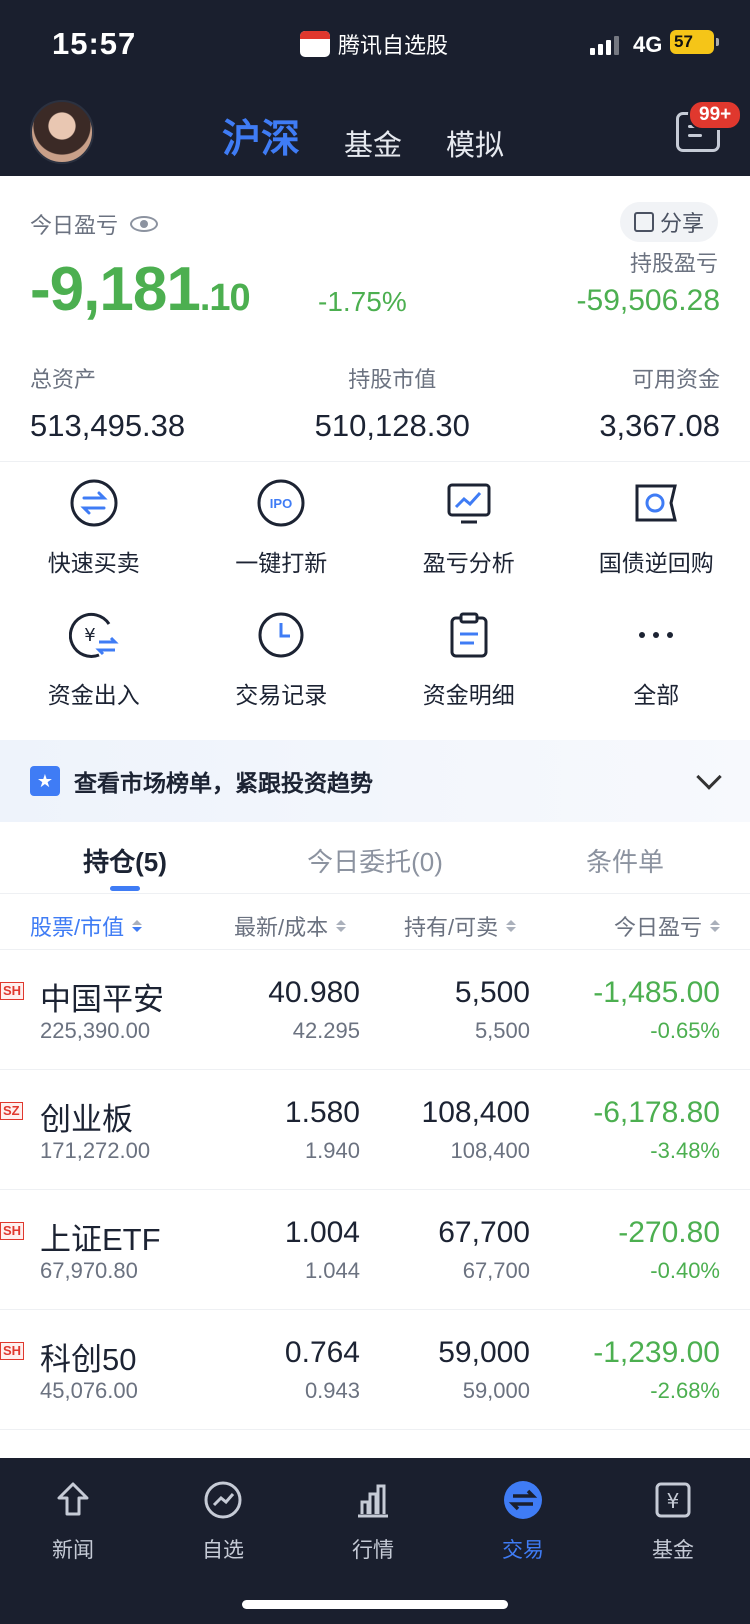 Image resolution: width=750 pixels, height=1624 pixels. What do you see at coordinates (73, 1522) in the screenshot?
I see `nav-news: 新闻` at bounding box center [73, 1522].